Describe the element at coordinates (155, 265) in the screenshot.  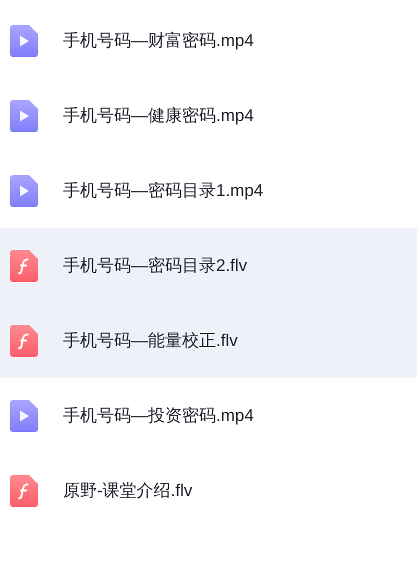
I see `file-name: 手机号码—密码目录2.flv` at that location.